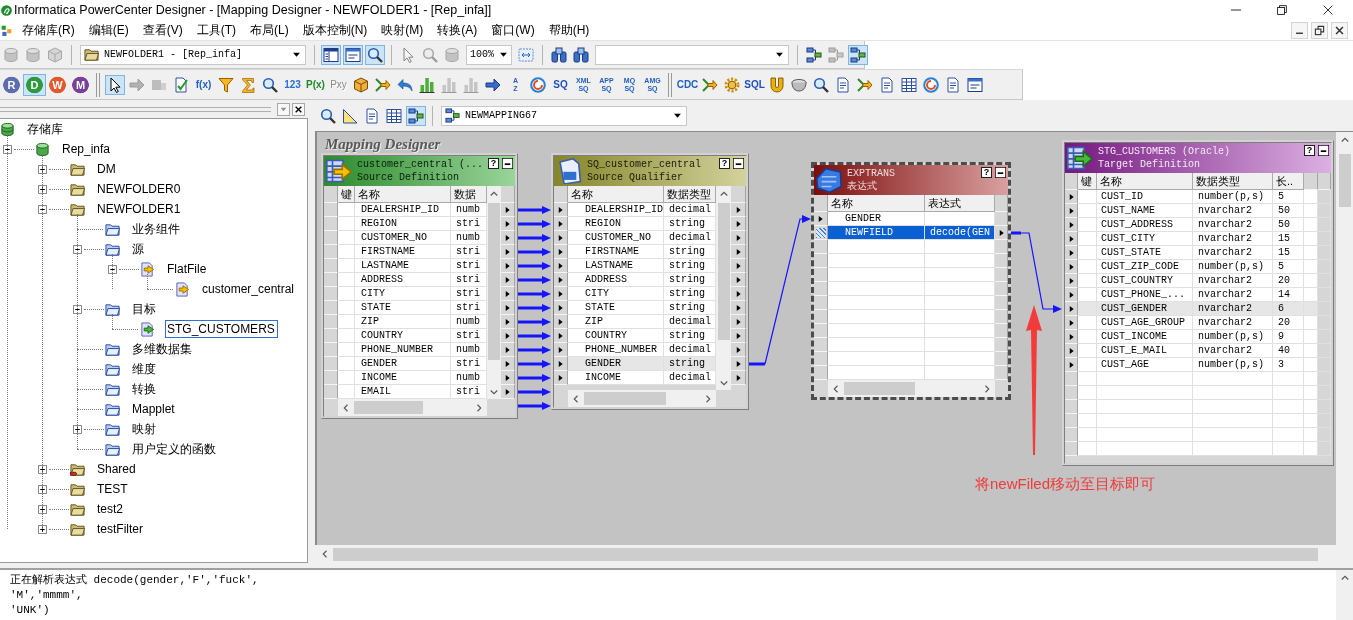  Describe the element at coordinates (117, 469) in the screenshot. I see `tree-item: Shared` at that location.